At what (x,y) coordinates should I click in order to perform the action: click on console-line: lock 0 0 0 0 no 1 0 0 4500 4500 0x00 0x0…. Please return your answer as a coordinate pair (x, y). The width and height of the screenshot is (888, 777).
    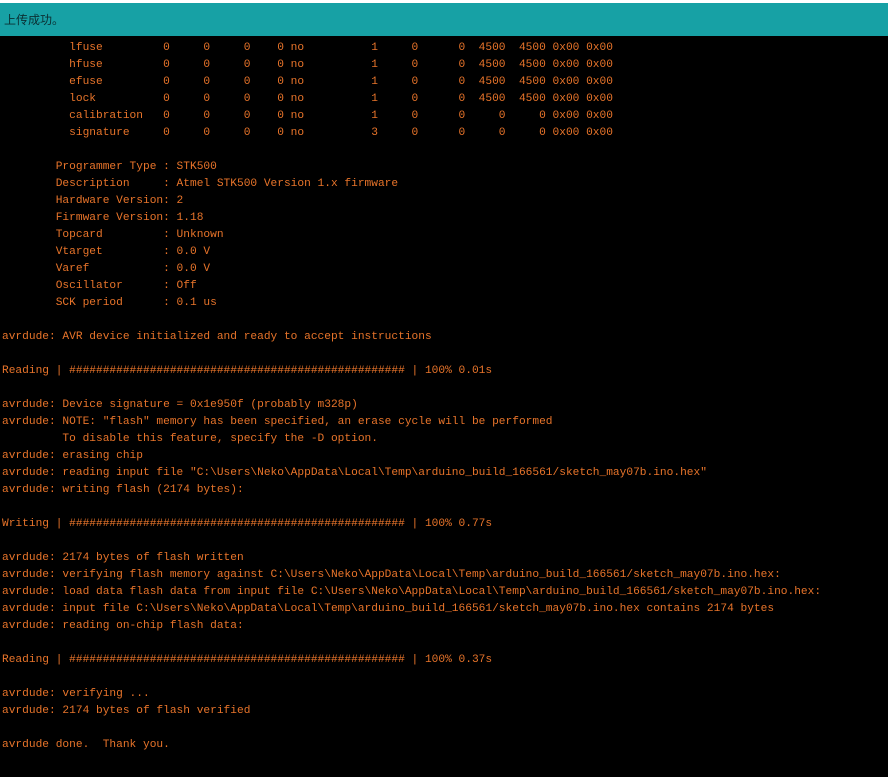
    Looking at the image, I should click on (307, 99).